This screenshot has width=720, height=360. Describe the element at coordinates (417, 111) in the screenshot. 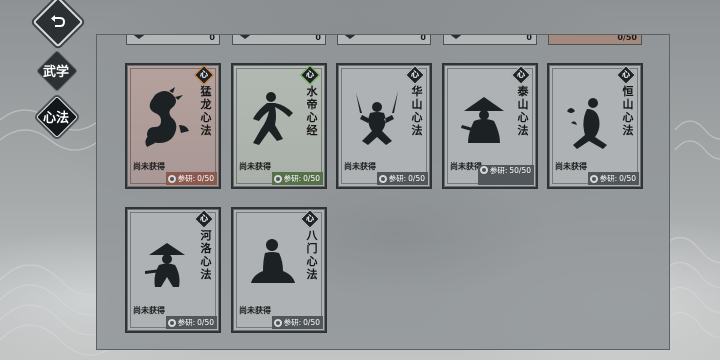

I see `skill-name: 华山心法` at that location.